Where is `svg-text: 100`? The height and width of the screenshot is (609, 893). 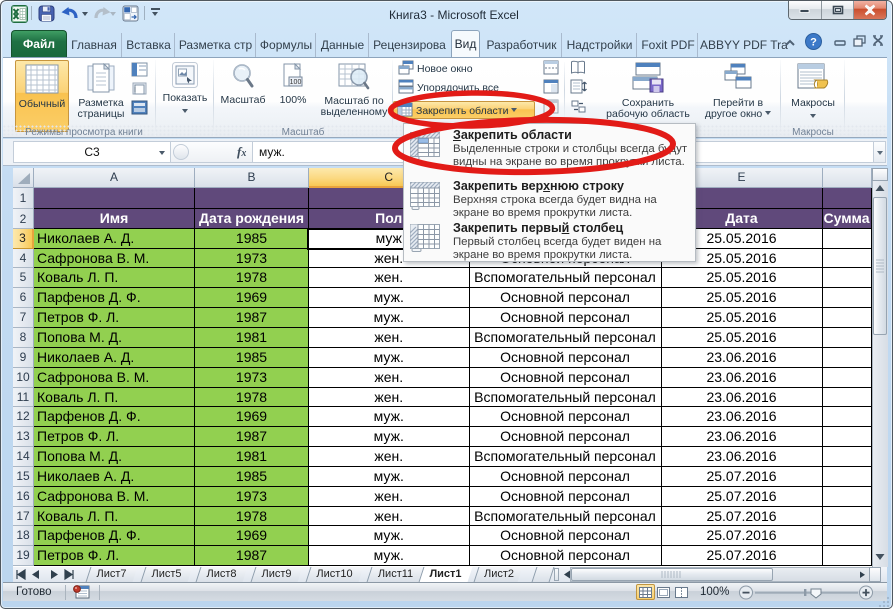
svg-text: 100 is located at coordinates (296, 82).